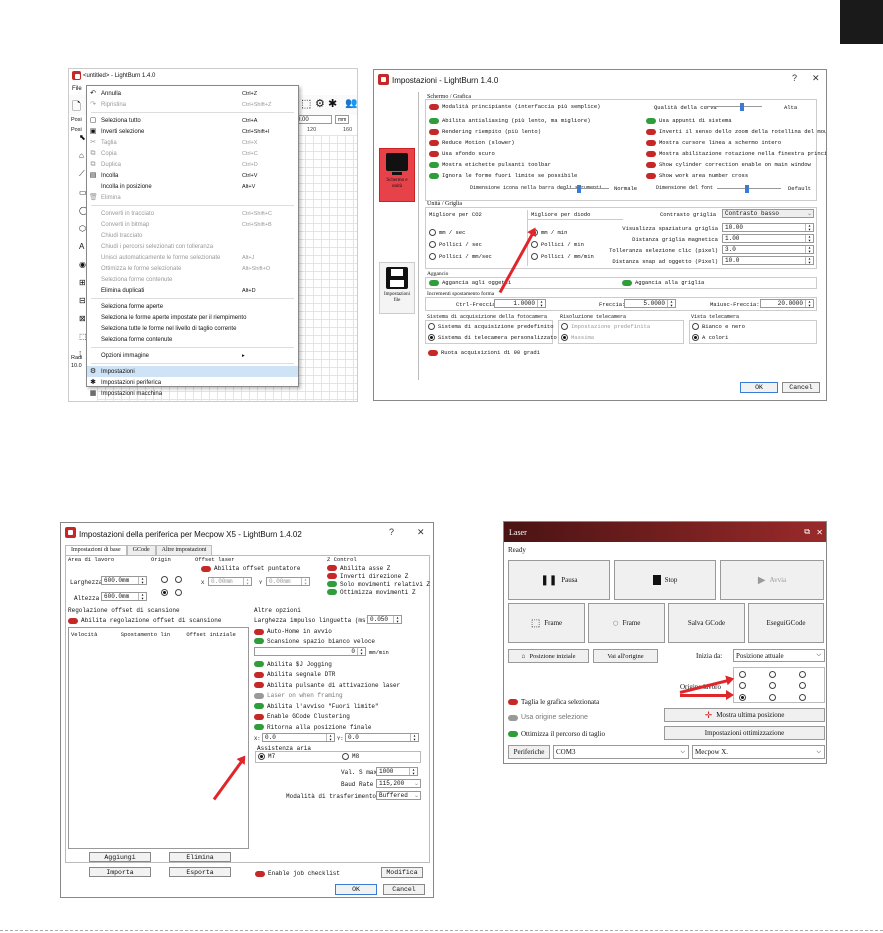  What do you see at coordinates (297, 873) in the screenshot?
I see `job-checklist-toggle: Enable job checklist` at bounding box center [297, 873].